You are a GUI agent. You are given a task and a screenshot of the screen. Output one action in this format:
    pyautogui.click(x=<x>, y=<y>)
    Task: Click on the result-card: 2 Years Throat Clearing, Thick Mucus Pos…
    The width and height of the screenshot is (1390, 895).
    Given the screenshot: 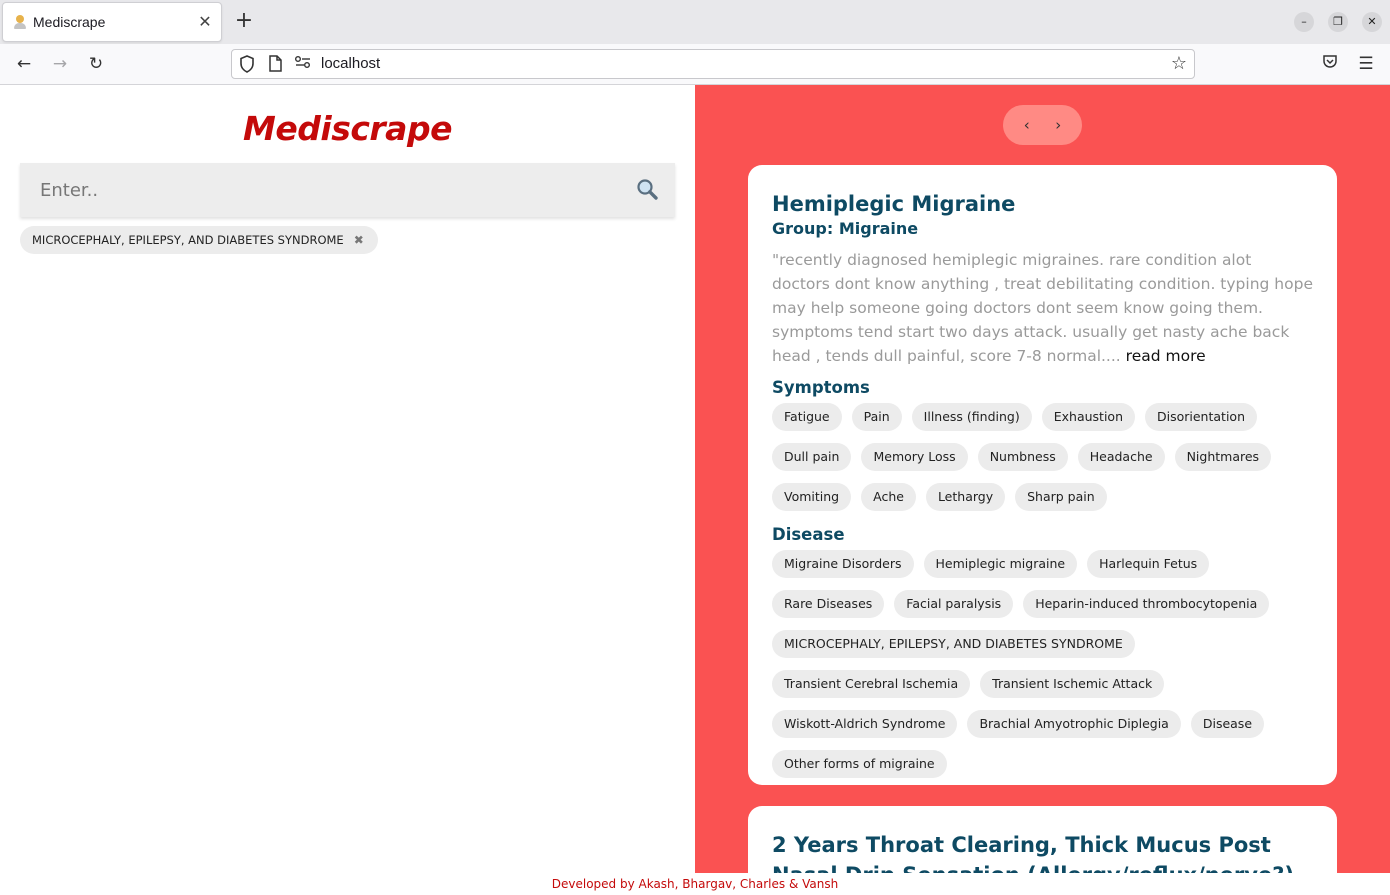 What is the action you would take?
    pyautogui.click(x=1042, y=839)
    